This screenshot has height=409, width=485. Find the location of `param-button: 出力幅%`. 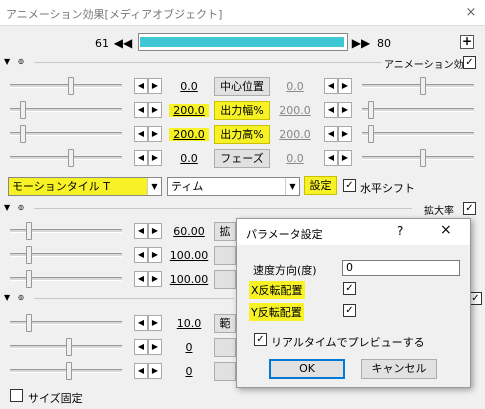

param-button: 出力幅% is located at coordinates (242, 110).